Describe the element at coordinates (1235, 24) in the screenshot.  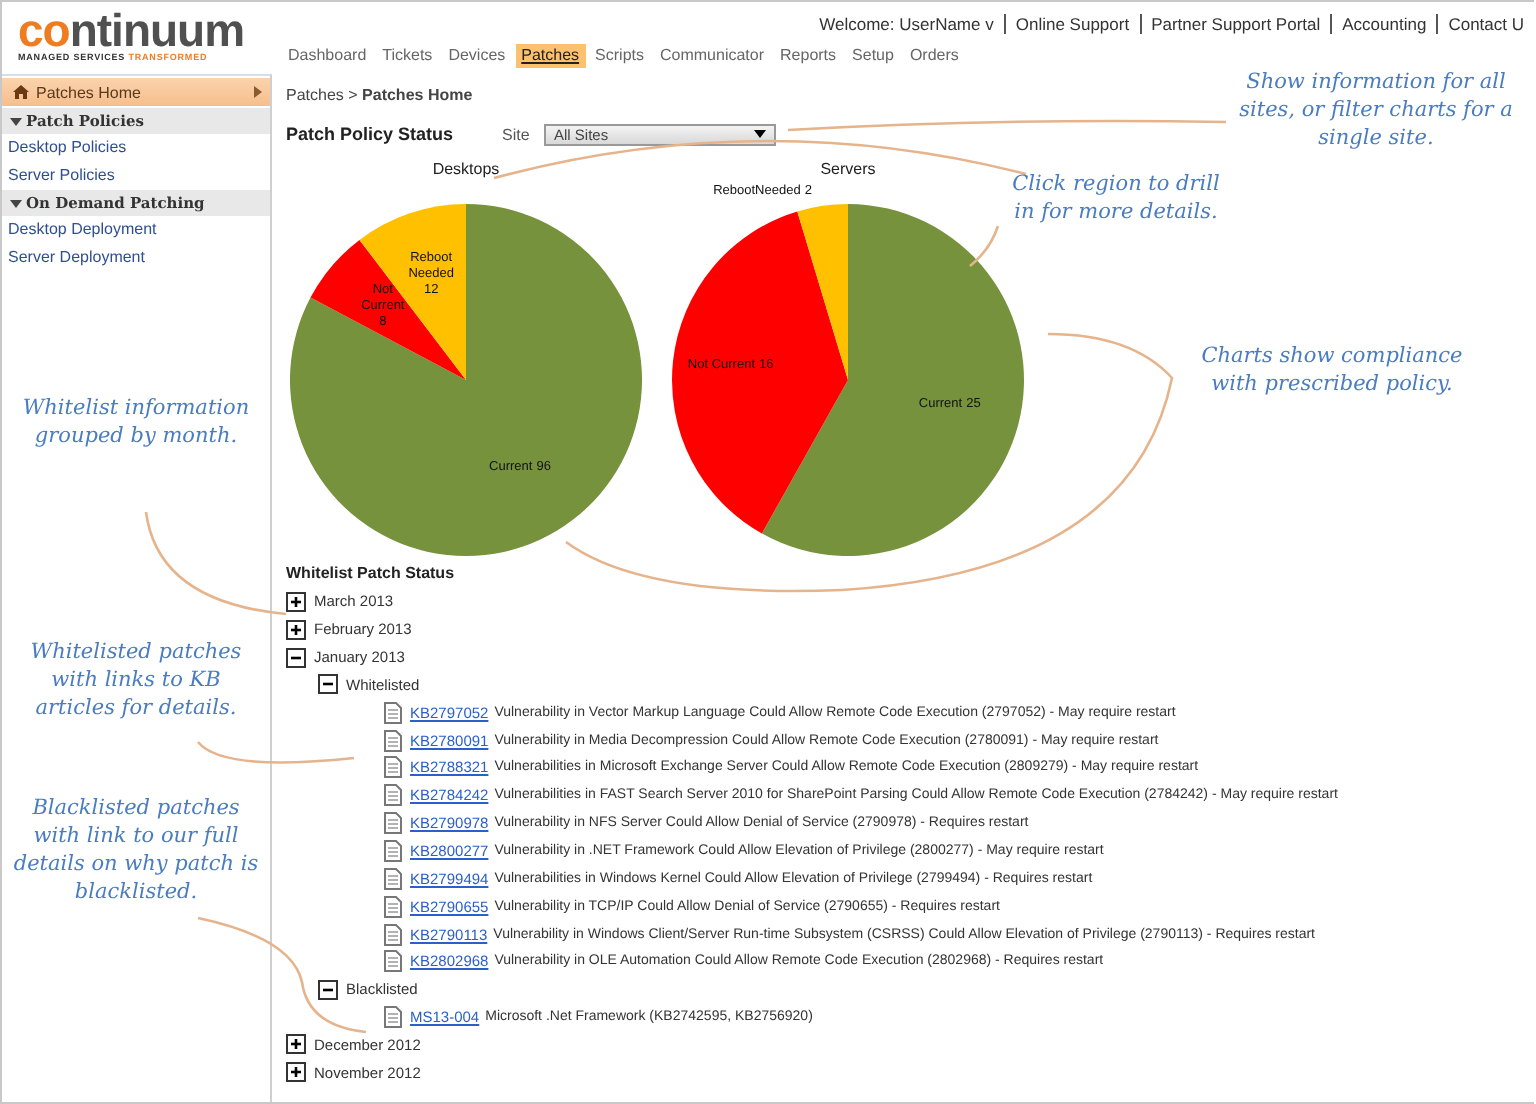
I see `top-link: Partner Support Portal` at that location.